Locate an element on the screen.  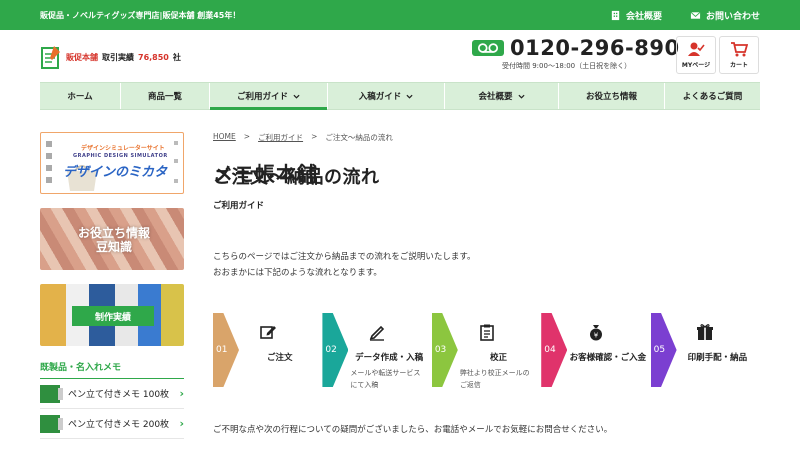
step-description: 弊社より校正メールの ご返信 is located at coordinates (497, 379).